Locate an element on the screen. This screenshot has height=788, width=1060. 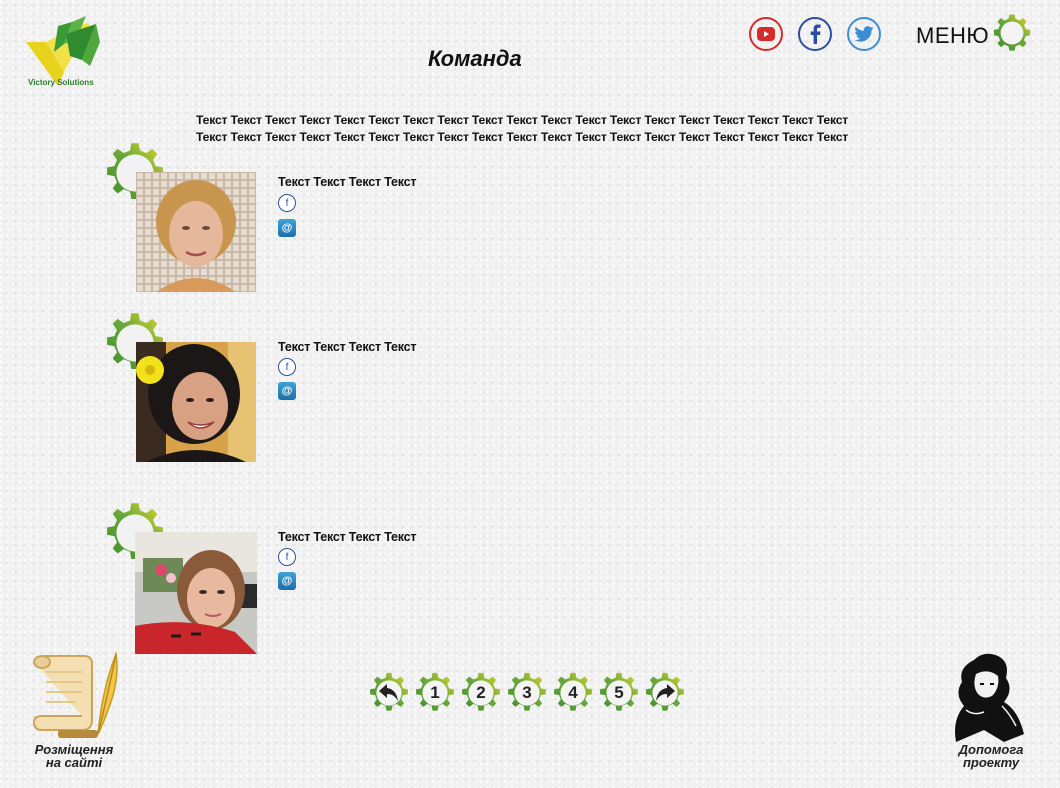
arrow-forward-icon is located at coordinates (665, 692).